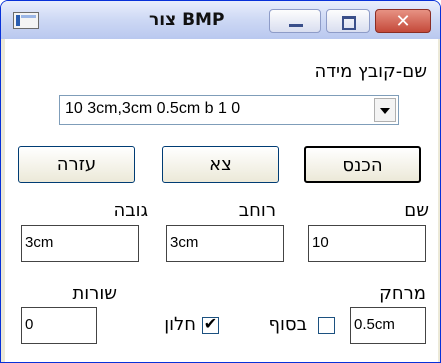 The width and height of the screenshot is (441, 363). What do you see at coordinates (287, 324) in the screenshot?
I see `at-end-label: בסוף` at bounding box center [287, 324].